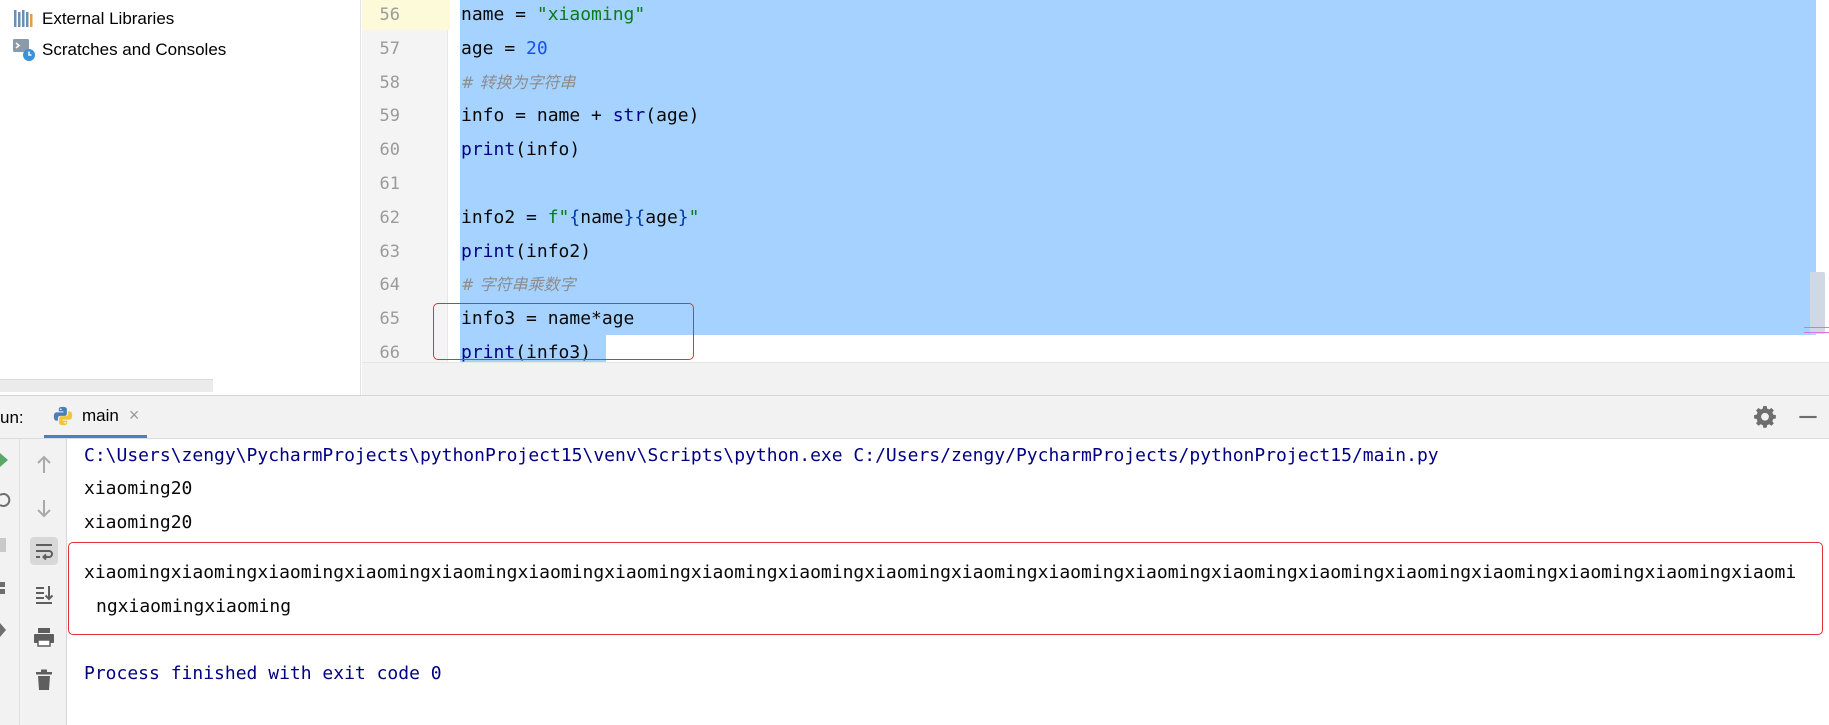 This screenshot has width=1829, height=725. What do you see at coordinates (63, 415) in the screenshot?
I see `python-icon` at bounding box center [63, 415].